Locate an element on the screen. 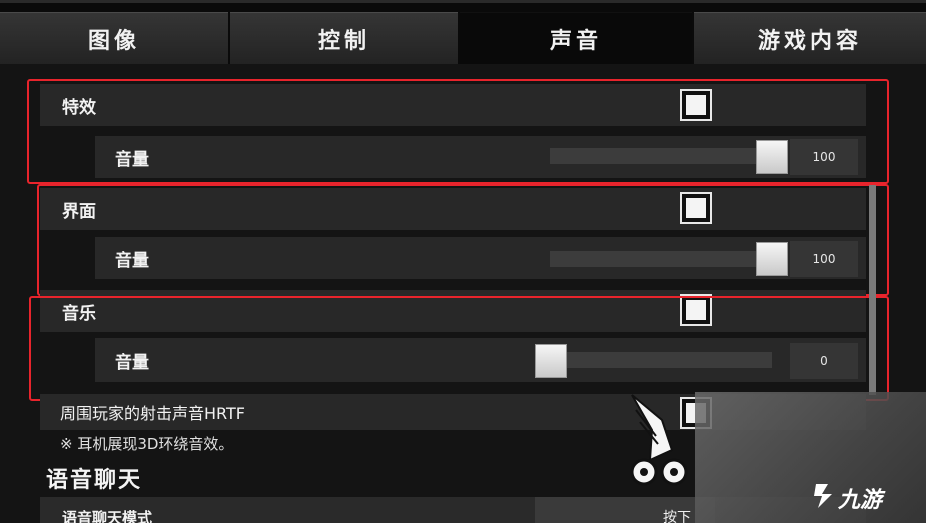 The image size is (926, 523). music-row: 音乐 is located at coordinates (453, 311).